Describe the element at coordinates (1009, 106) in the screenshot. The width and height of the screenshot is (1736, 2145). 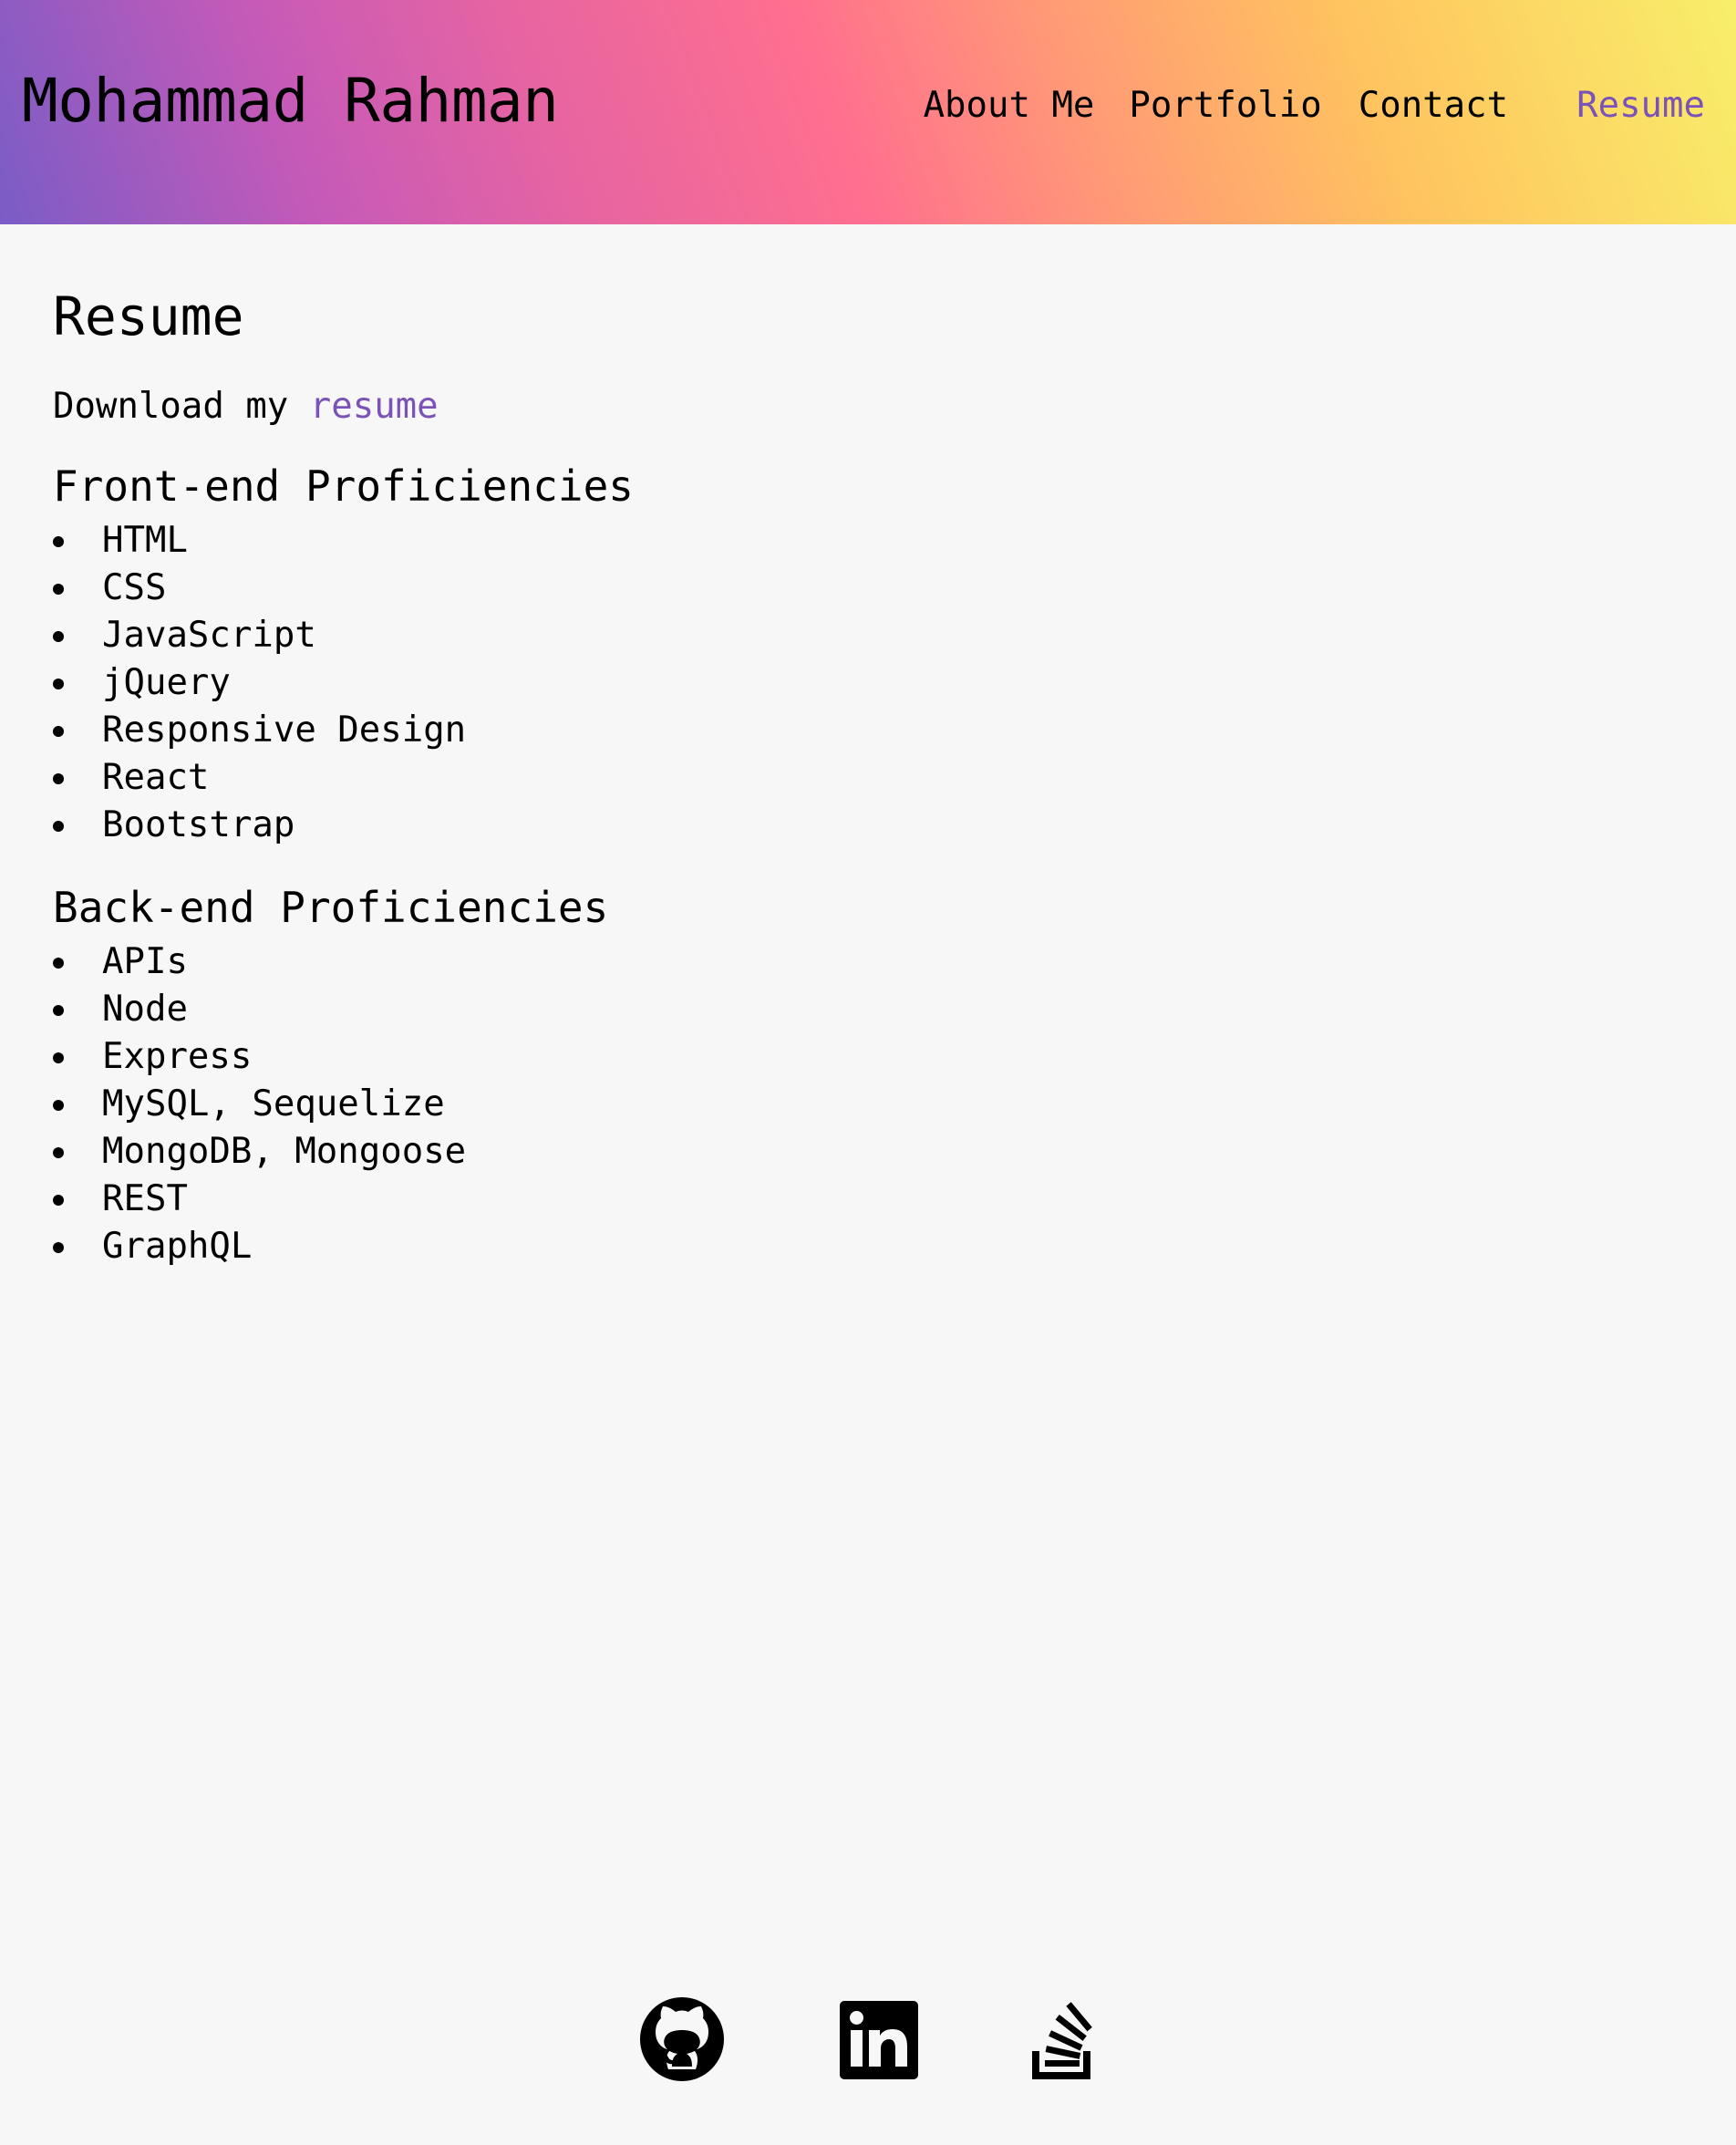
I see `nav-about-me: About Me` at that location.